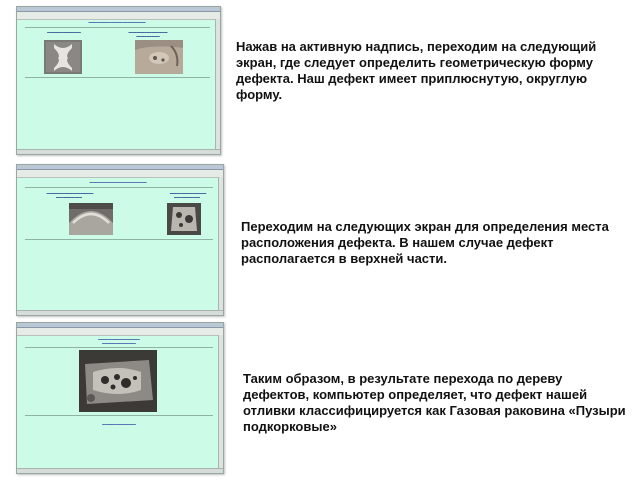  Describe the element at coordinates (118, 381) in the screenshot. I see `defect-photo-gas-blowholes` at that location.